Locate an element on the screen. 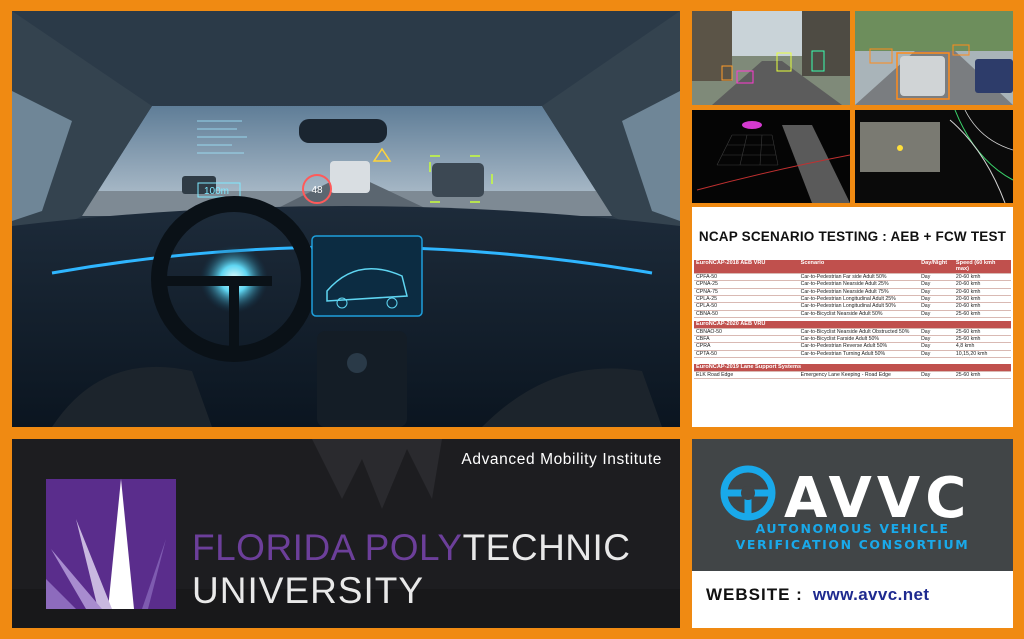 The height and width of the screenshot is (639, 1024). cell-scenario: Emergency Lane Keeping - Road Edge is located at coordinates (859, 375).